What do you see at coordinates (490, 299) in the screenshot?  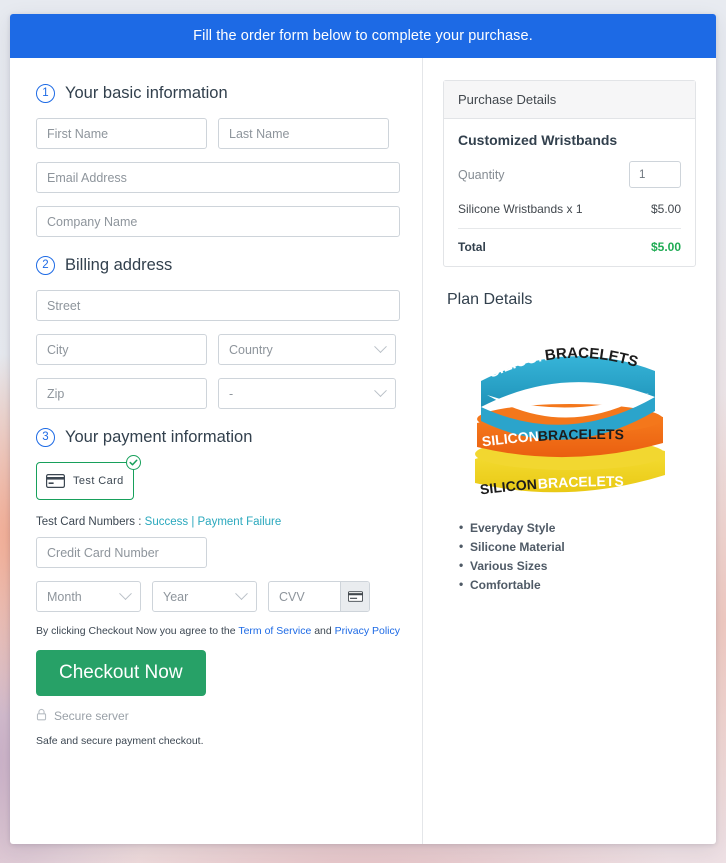 I see `plan-details-title: Plan Details` at bounding box center [490, 299].